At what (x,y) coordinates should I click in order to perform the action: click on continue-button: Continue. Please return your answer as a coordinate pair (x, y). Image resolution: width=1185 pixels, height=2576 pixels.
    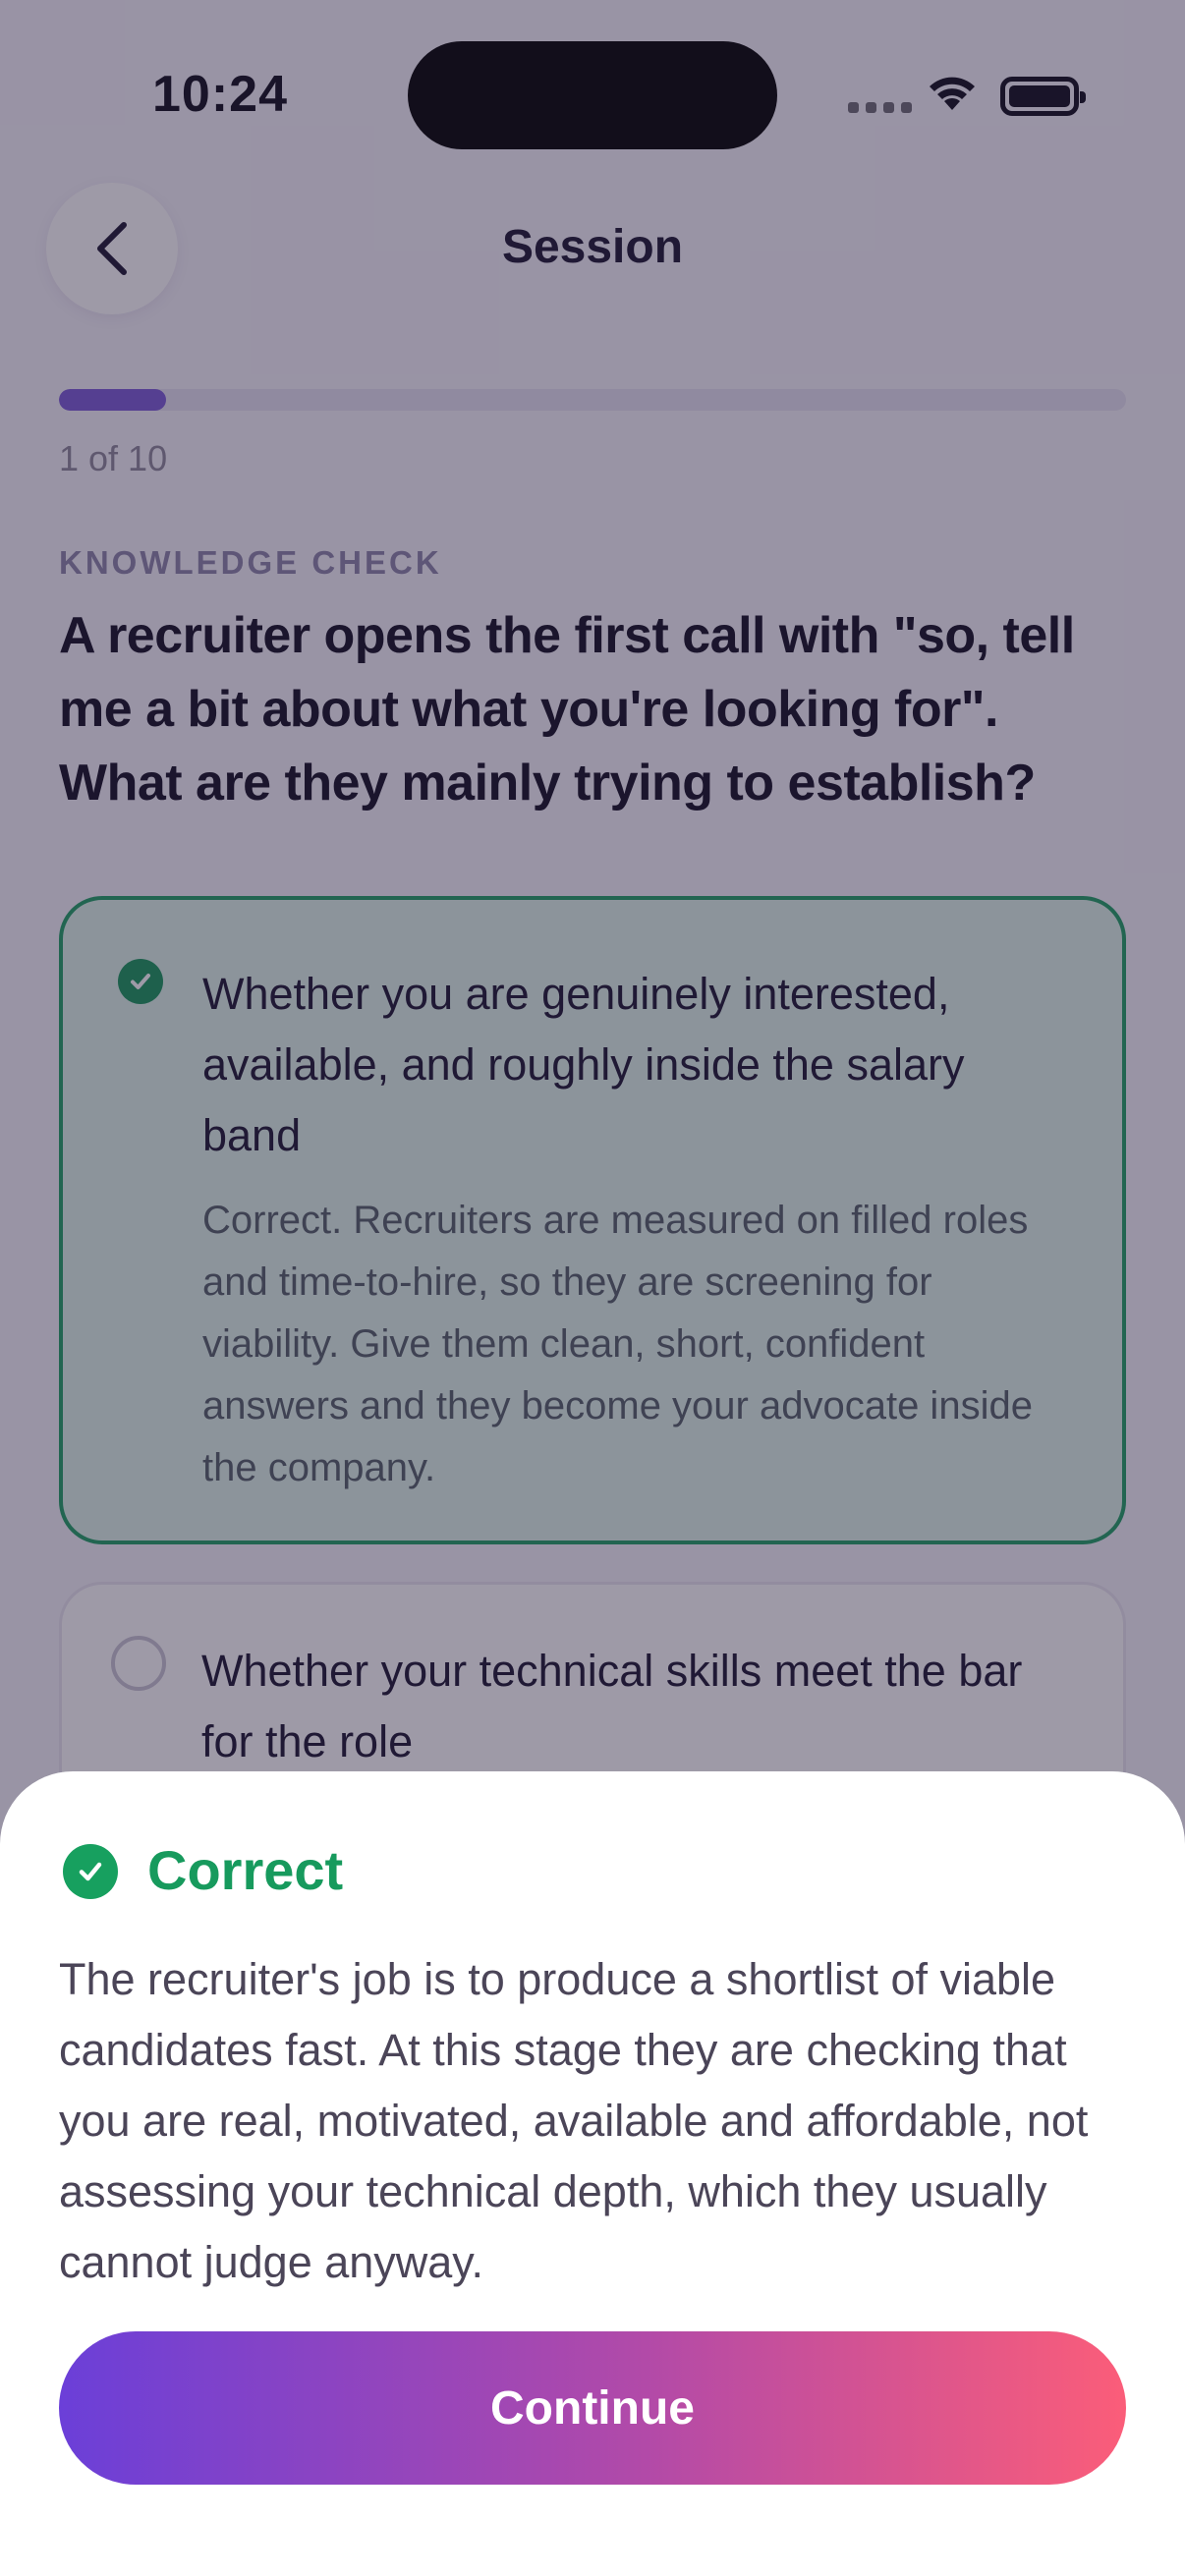
    Looking at the image, I should click on (592, 2408).